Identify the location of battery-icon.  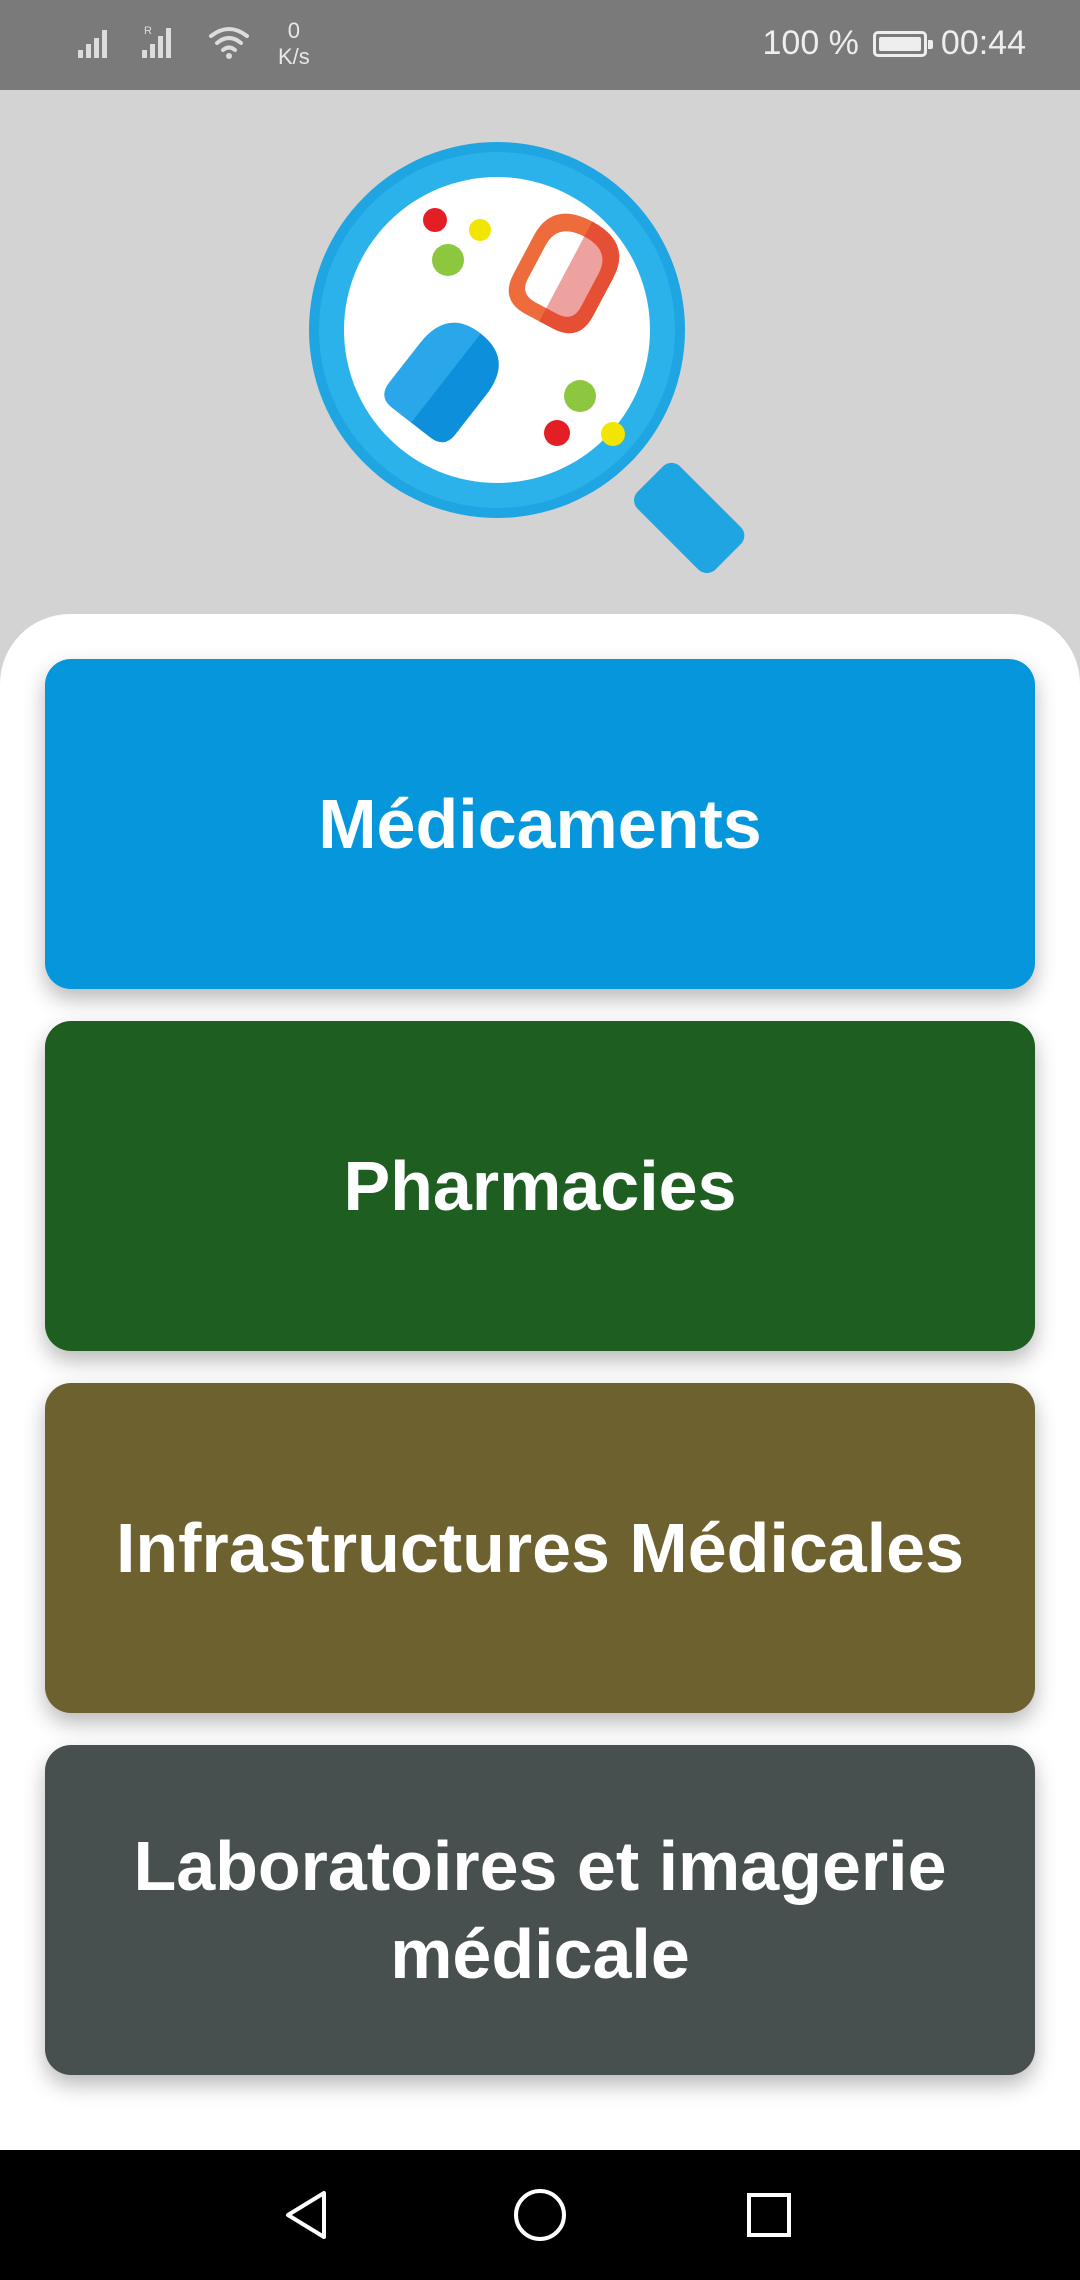
(902, 43).